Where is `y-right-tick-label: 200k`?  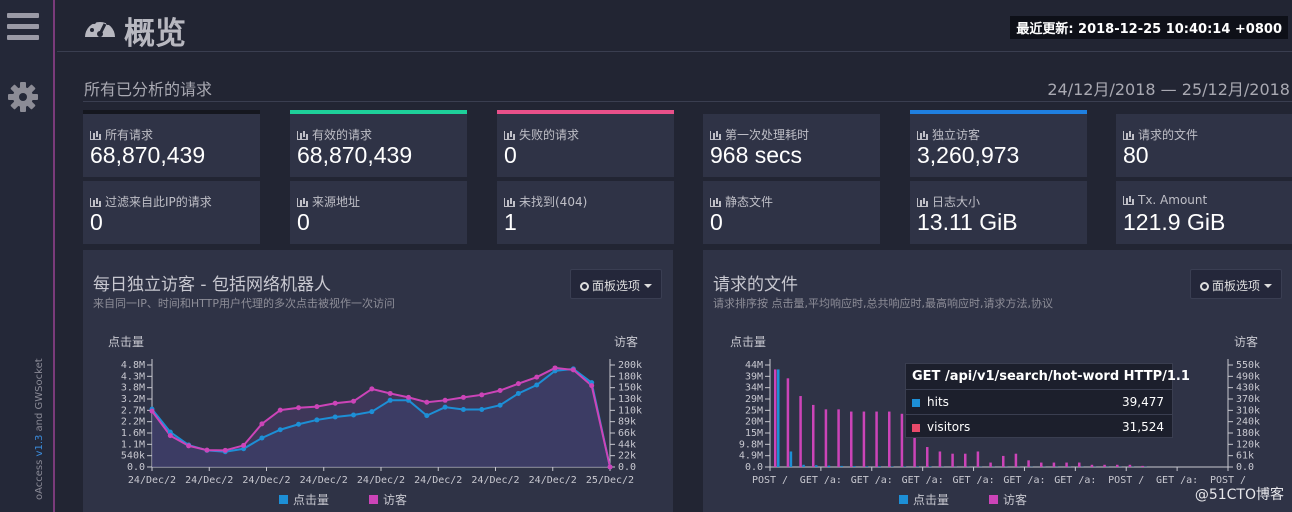 y-right-tick-label: 200k is located at coordinates (630, 365).